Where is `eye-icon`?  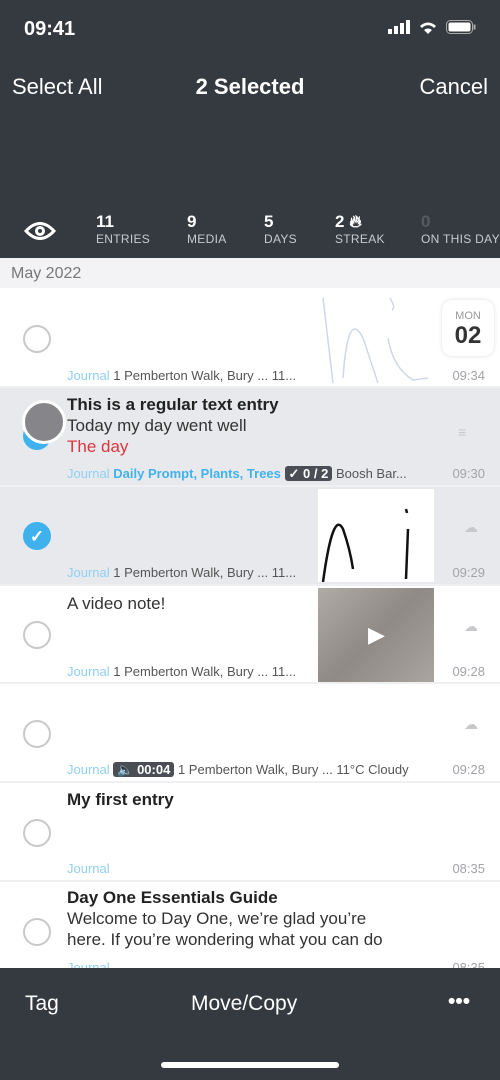 eye-icon is located at coordinates (40, 231).